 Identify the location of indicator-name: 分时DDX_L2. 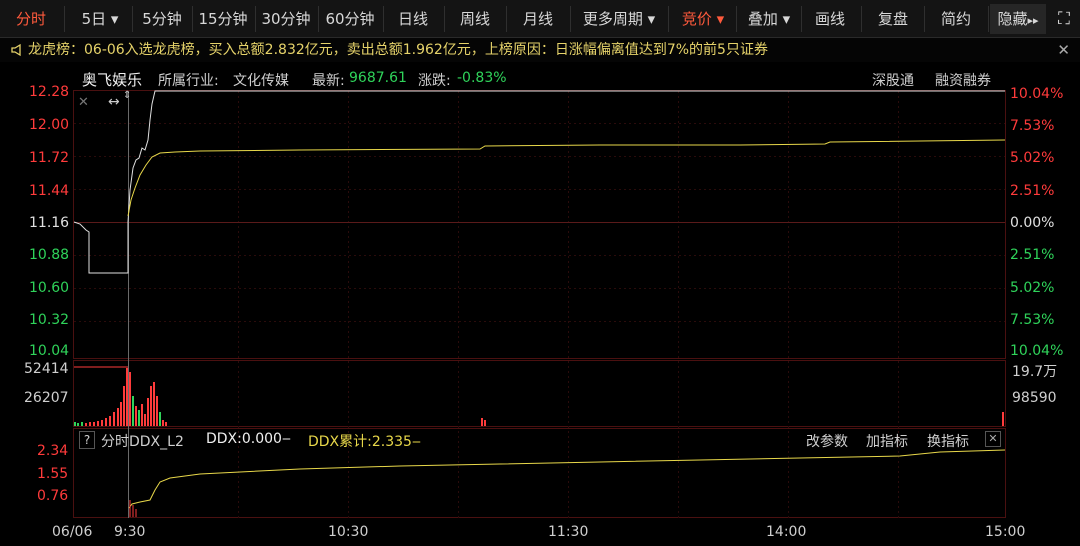
(142, 441).